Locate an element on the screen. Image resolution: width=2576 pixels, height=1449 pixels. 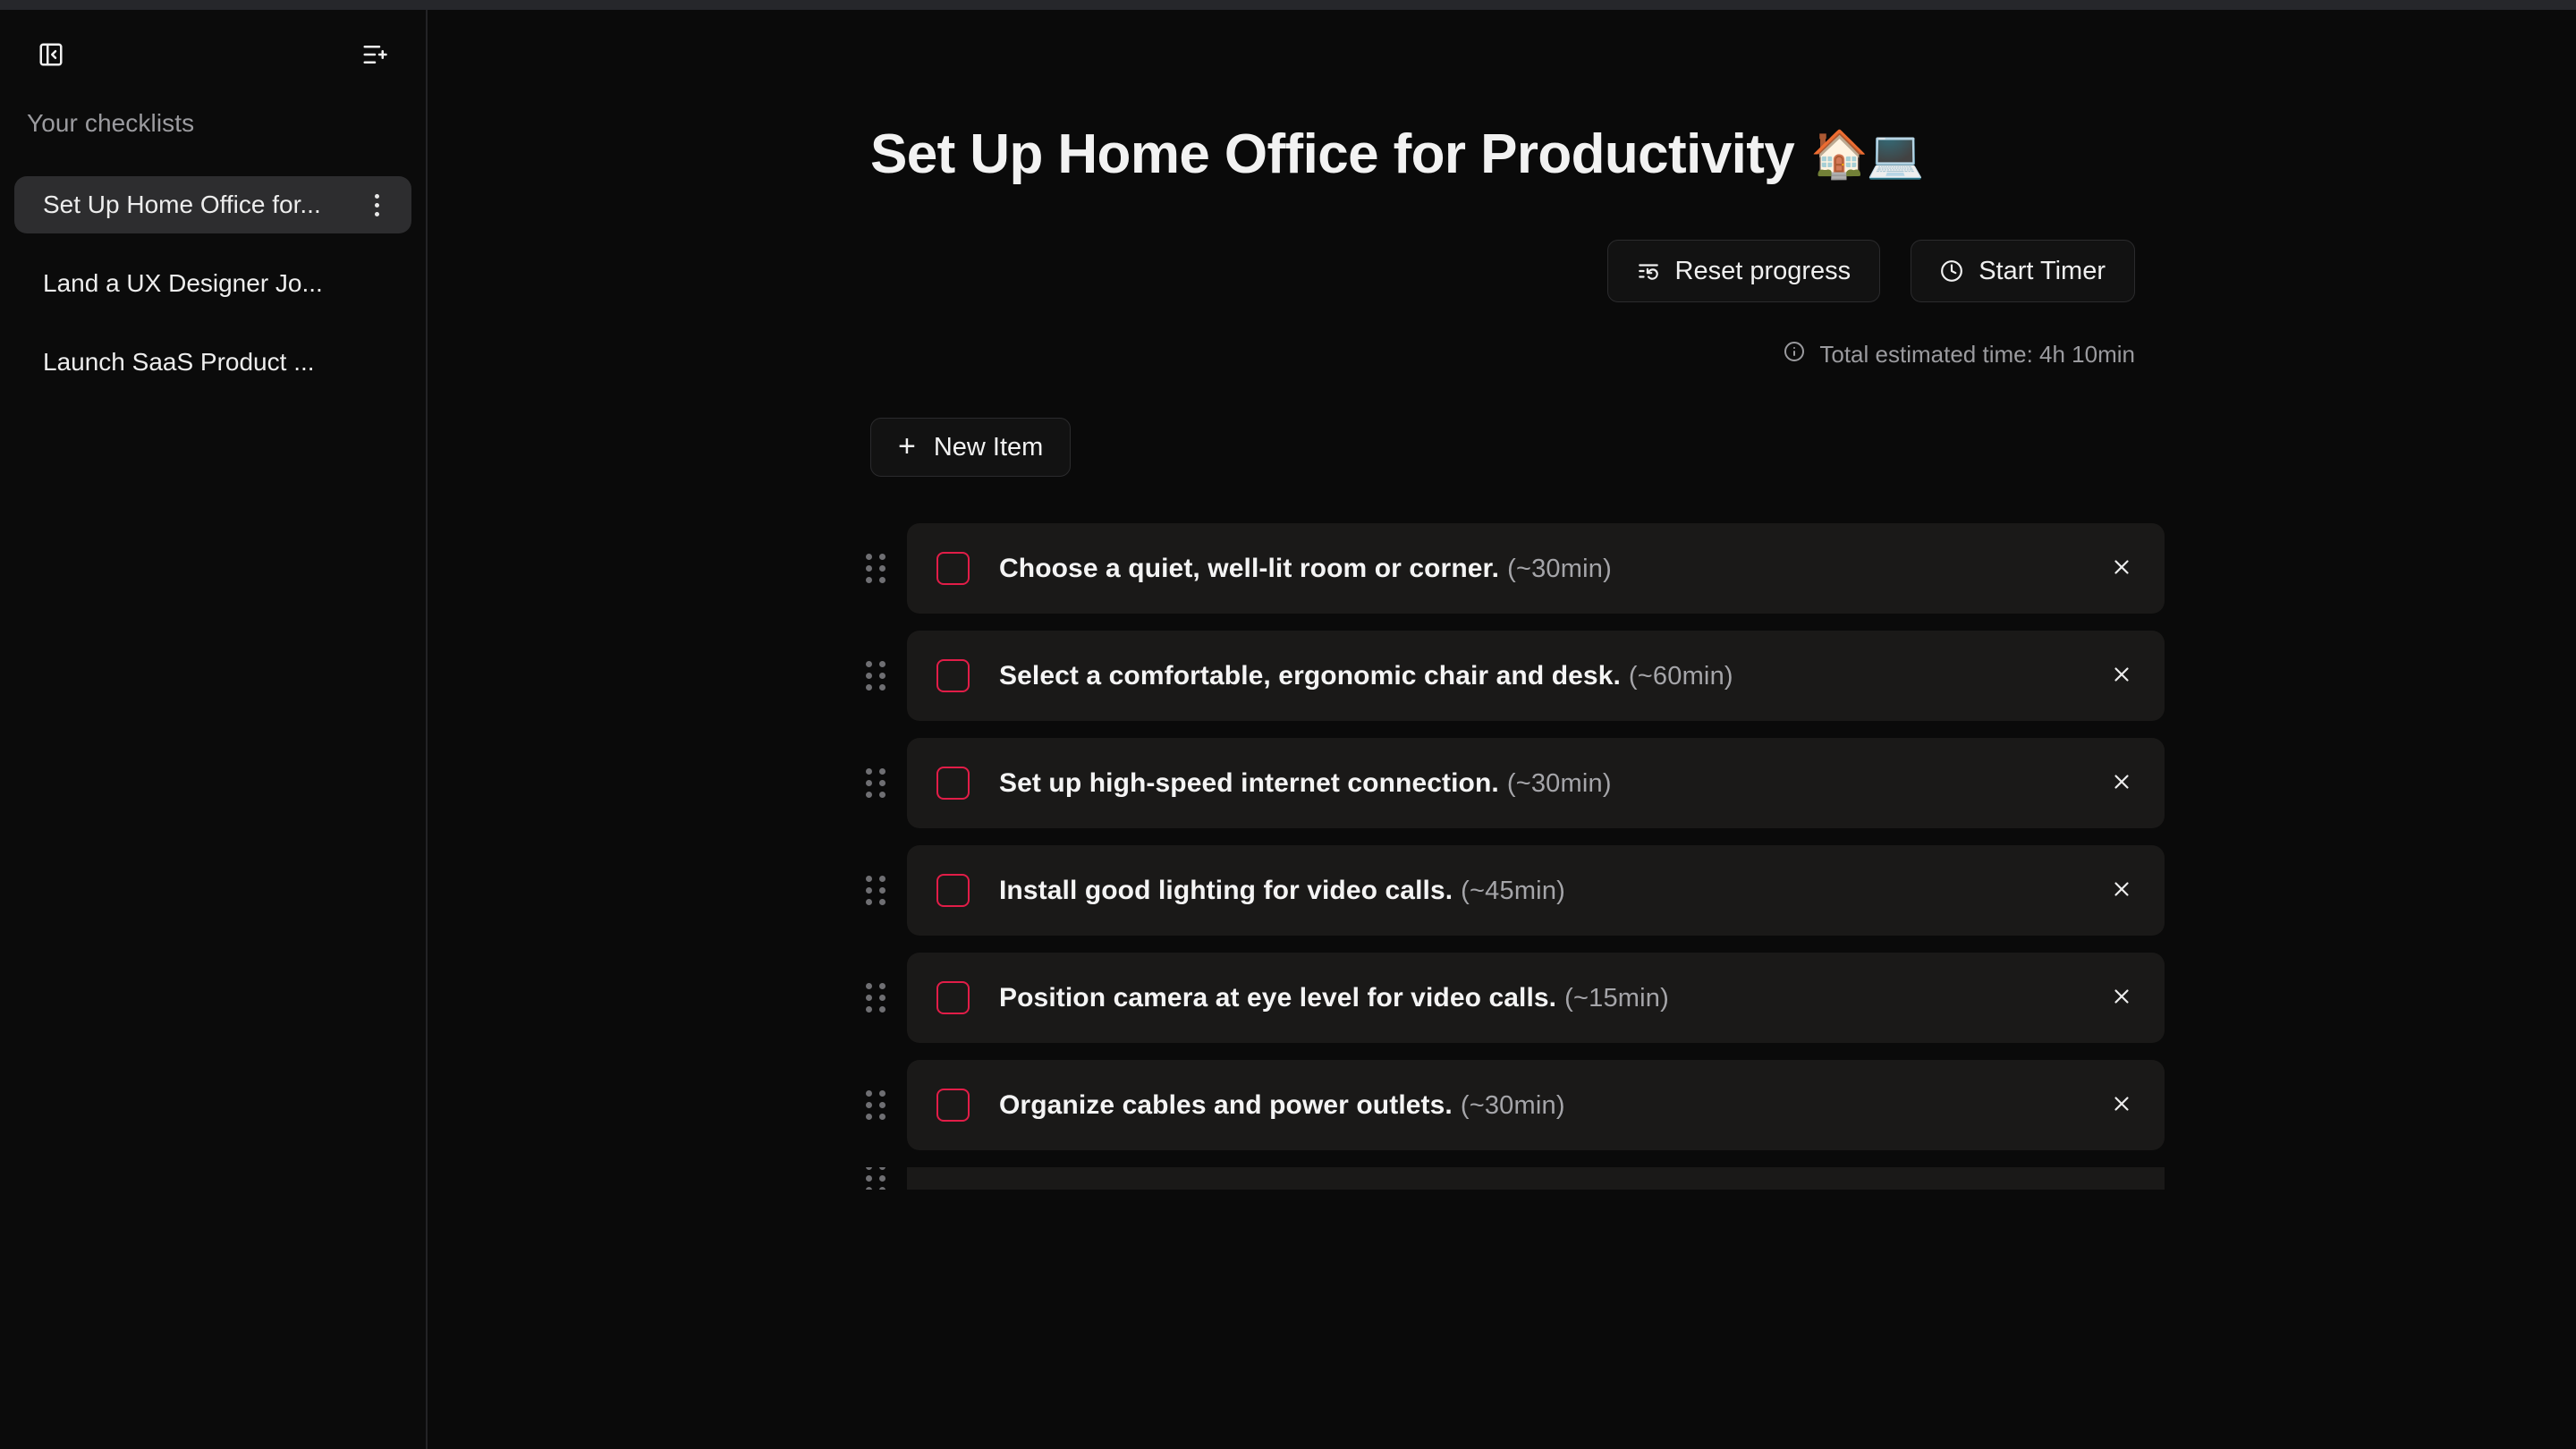
new-checklist-button is located at coordinates (375, 55).